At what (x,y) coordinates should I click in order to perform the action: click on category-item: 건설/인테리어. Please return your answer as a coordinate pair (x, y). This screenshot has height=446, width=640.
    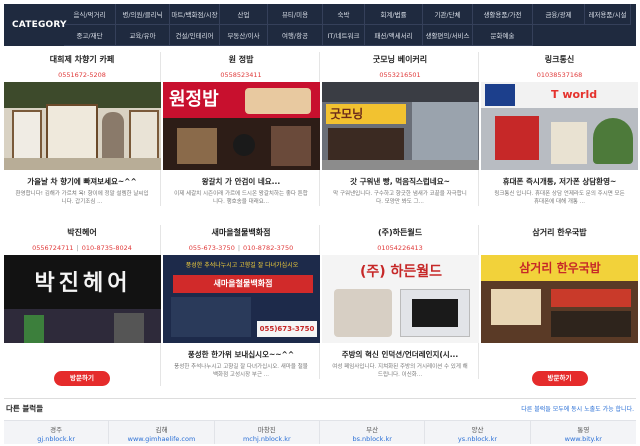
    Looking at the image, I should click on (195, 35).